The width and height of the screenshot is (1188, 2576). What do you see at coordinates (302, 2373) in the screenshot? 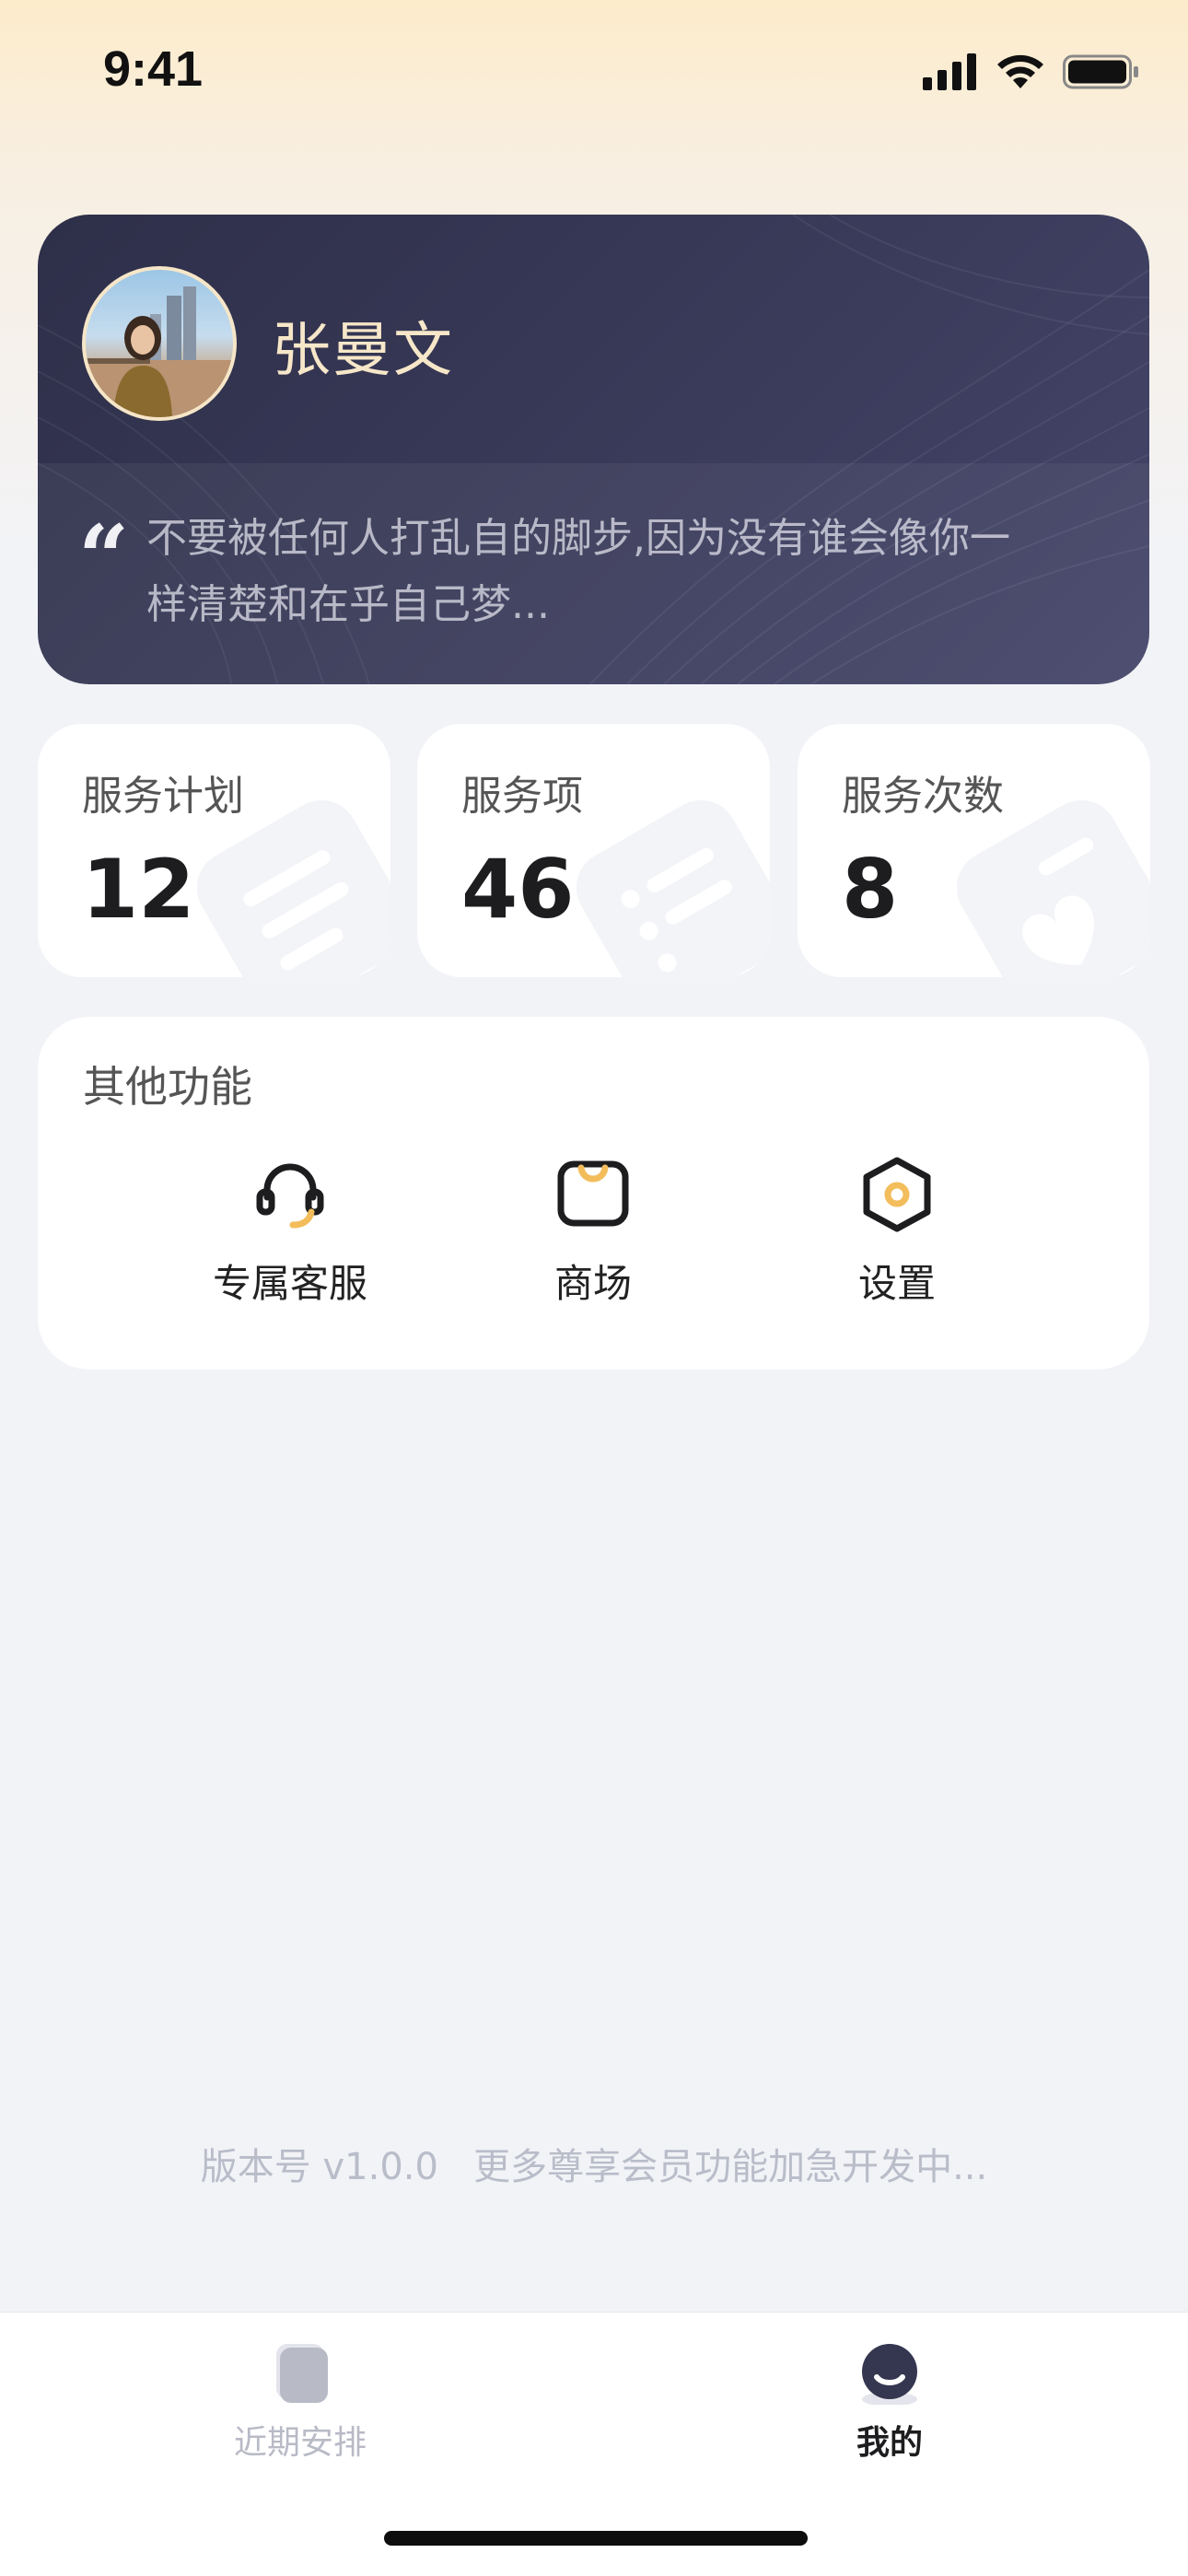
I see `calendar-icon` at bounding box center [302, 2373].